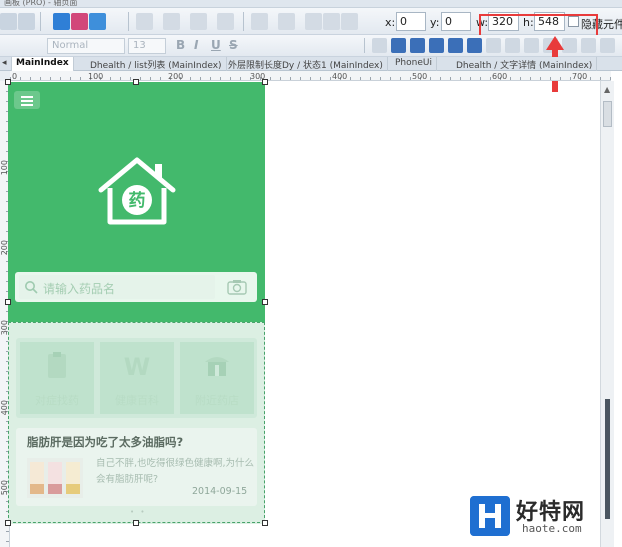 The height and width of the screenshot is (547, 622). I want to click on ungroup-icon, so click(455, 45).